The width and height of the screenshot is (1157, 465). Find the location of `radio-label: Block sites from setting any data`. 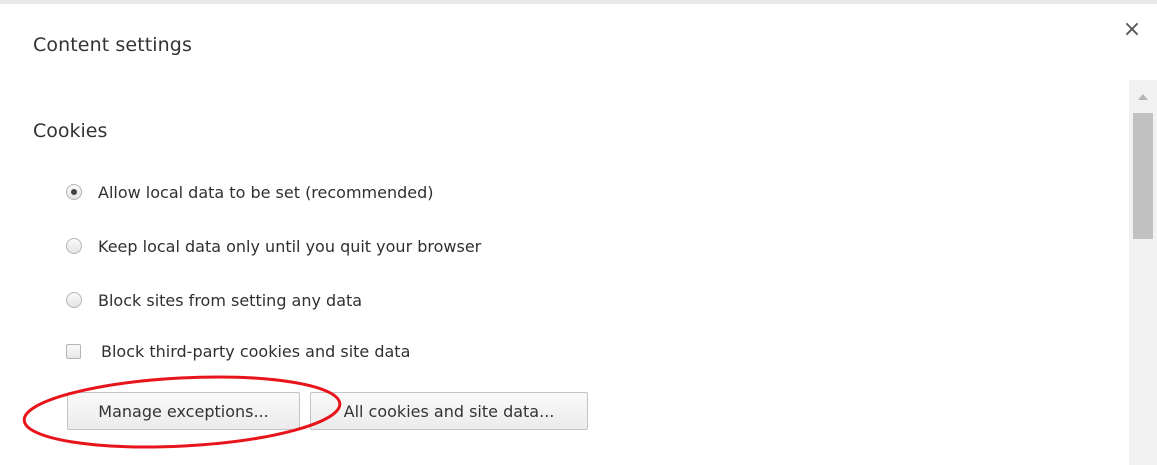

radio-label: Block sites from setting any data is located at coordinates (230, 300).